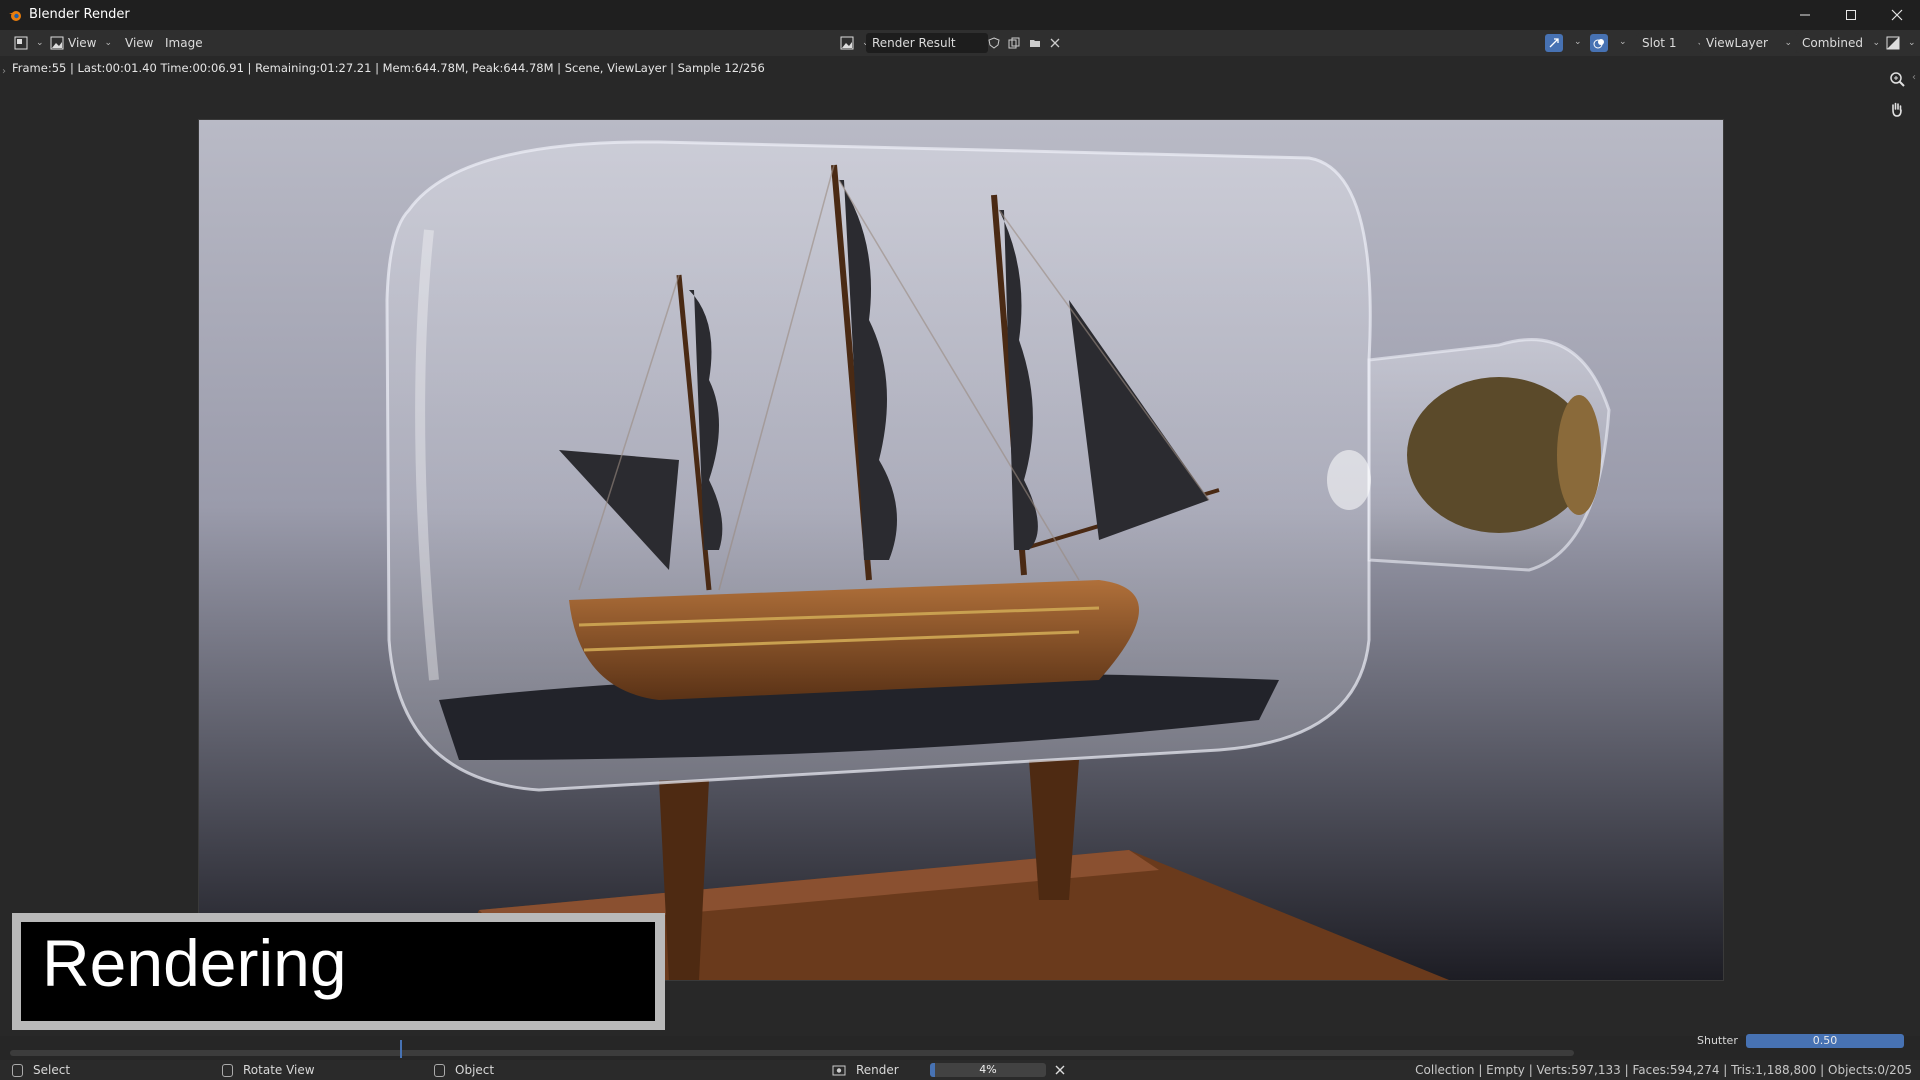 Image resolution: width=1920 pixels, height=1080 pixels. Describe the element at coordinates (839, 1070) in the screenshot. I see `render-icon` at that location.